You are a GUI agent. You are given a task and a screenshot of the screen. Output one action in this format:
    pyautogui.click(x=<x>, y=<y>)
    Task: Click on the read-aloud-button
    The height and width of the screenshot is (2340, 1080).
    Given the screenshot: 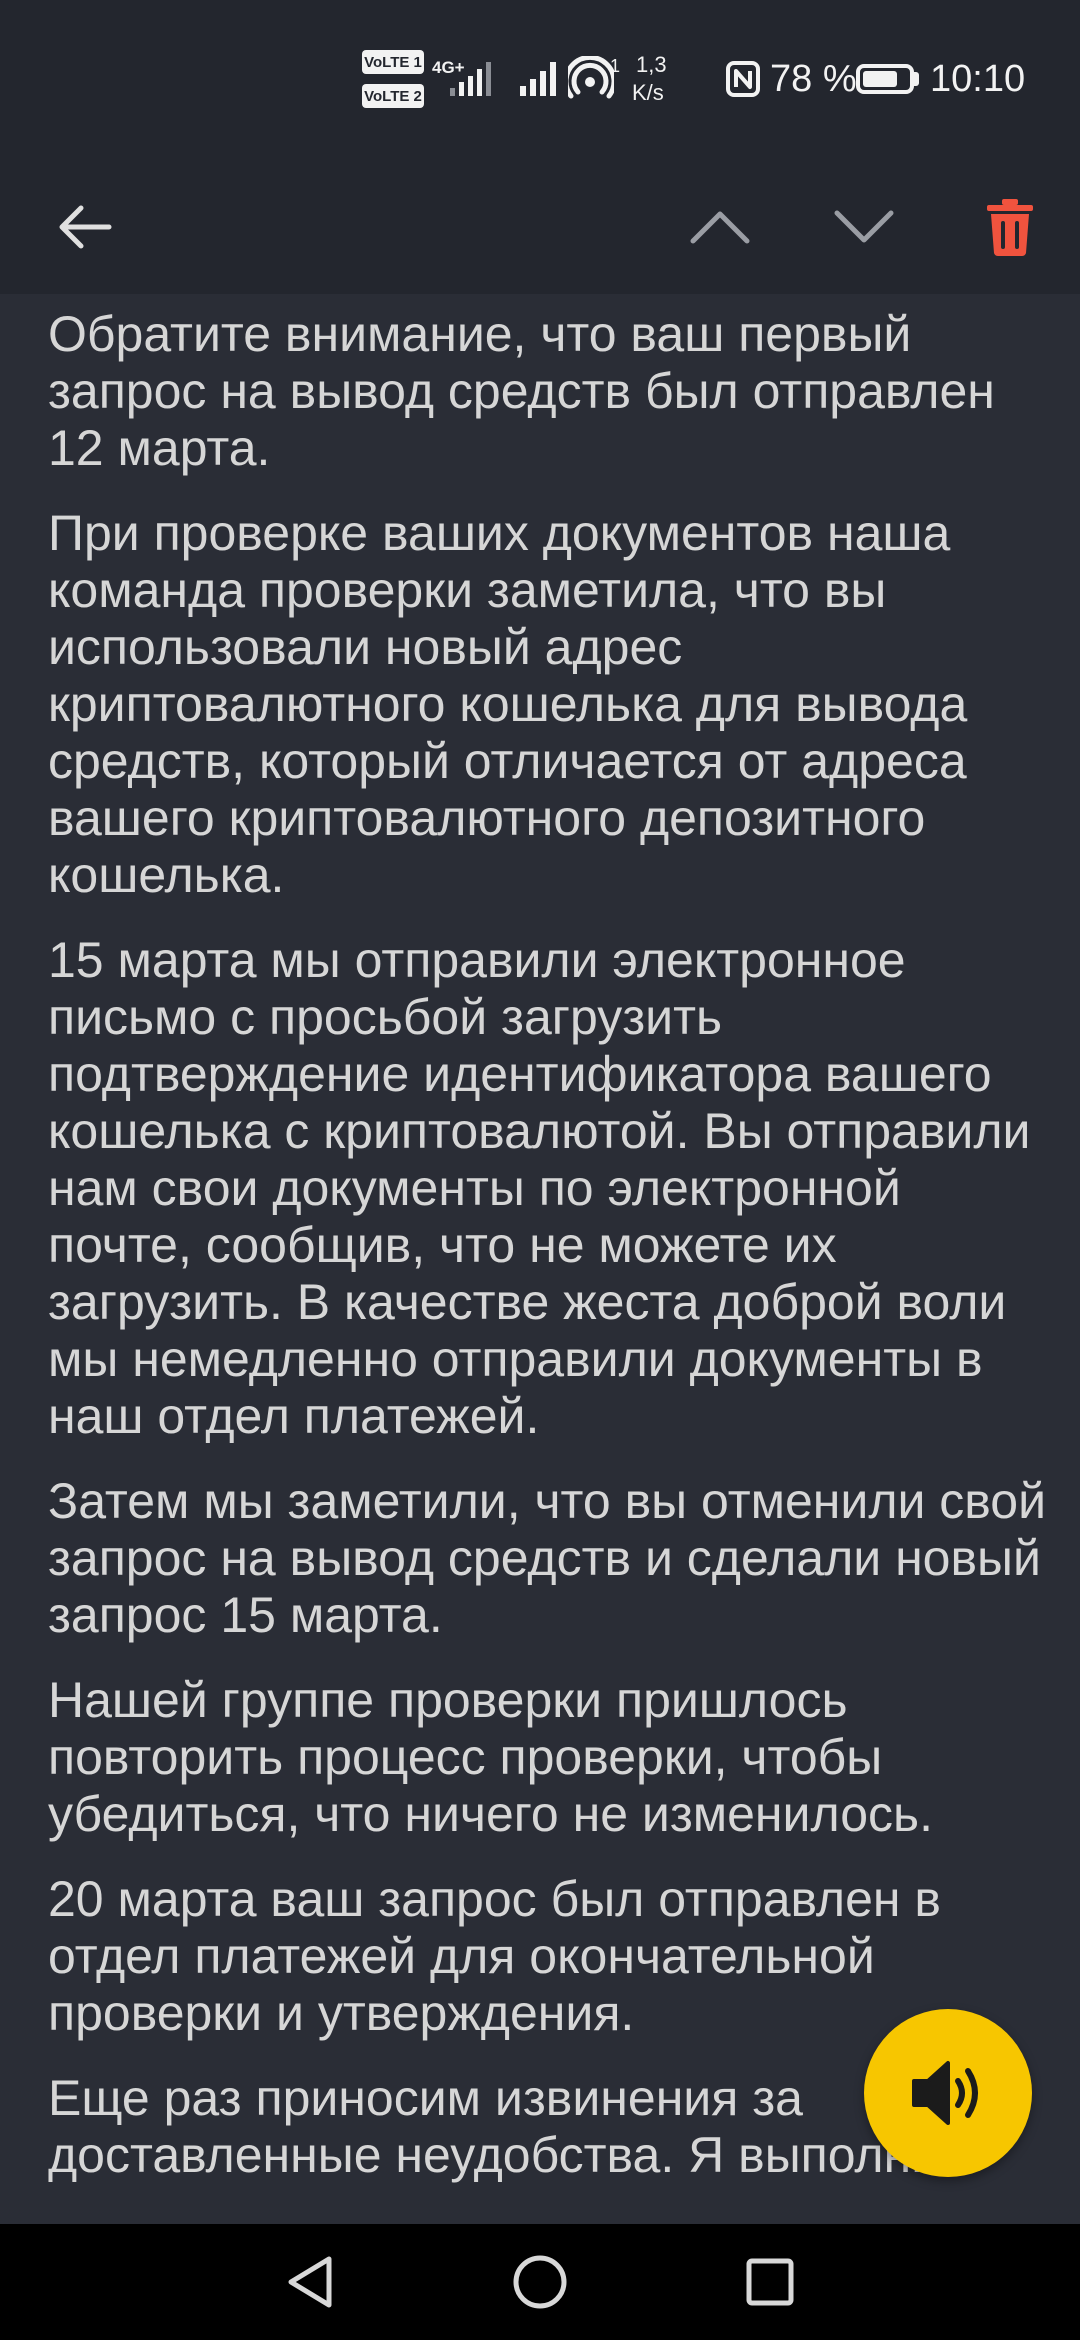 What is the action you would take?
    pyautogui.click(x=948, y=2093)
    